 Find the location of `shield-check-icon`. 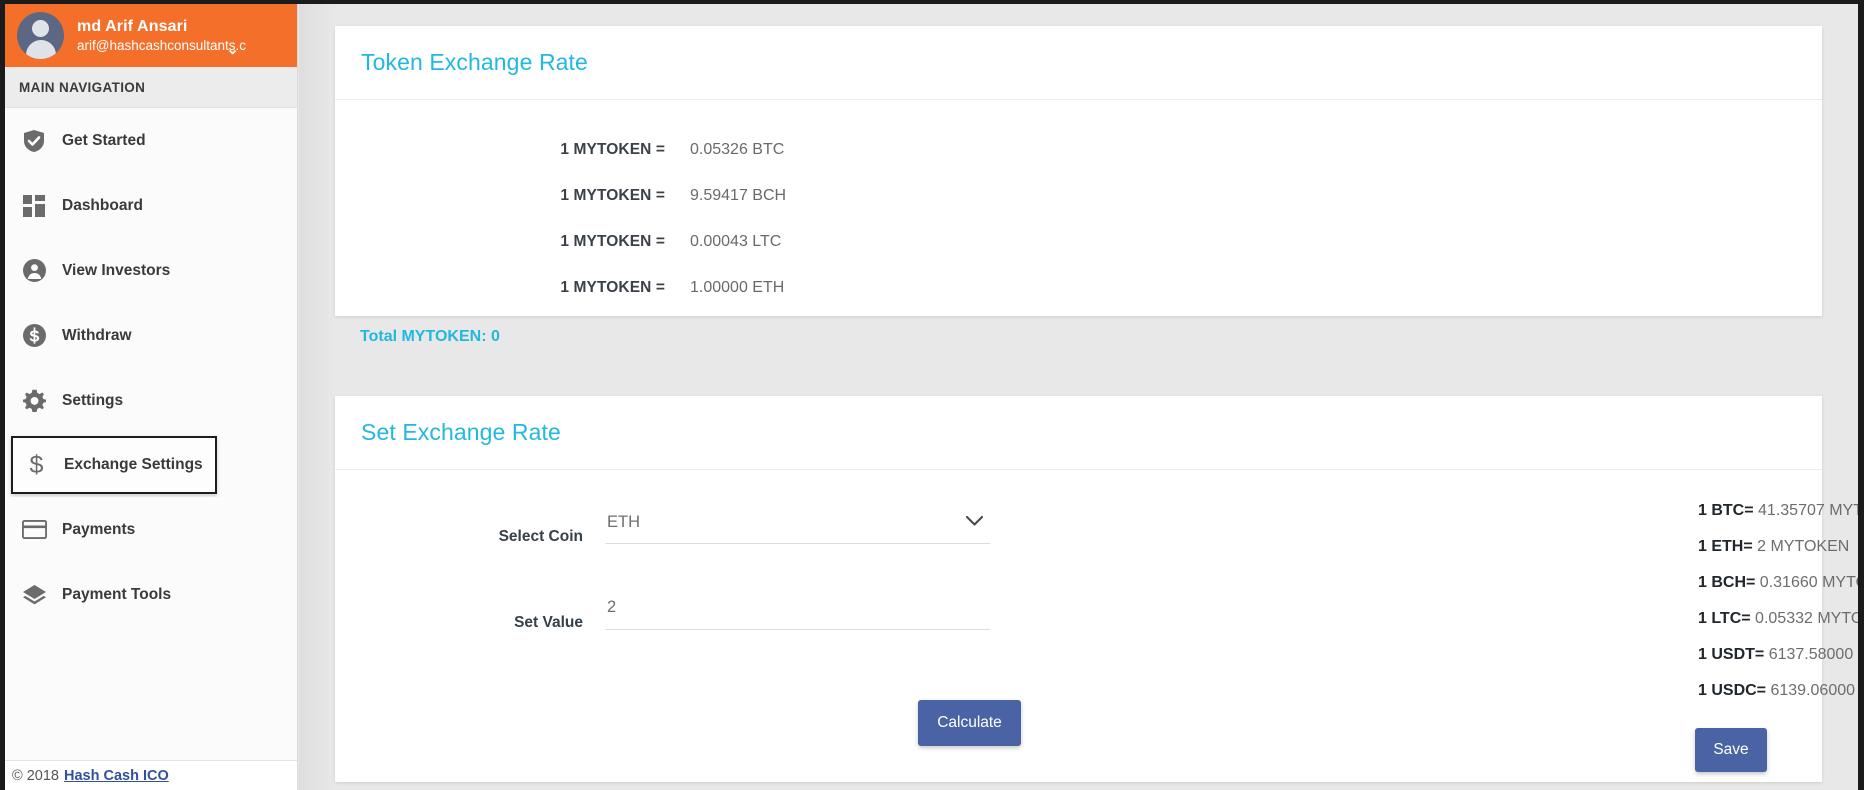

shield-check-icon is located at coordinates (34, 141).